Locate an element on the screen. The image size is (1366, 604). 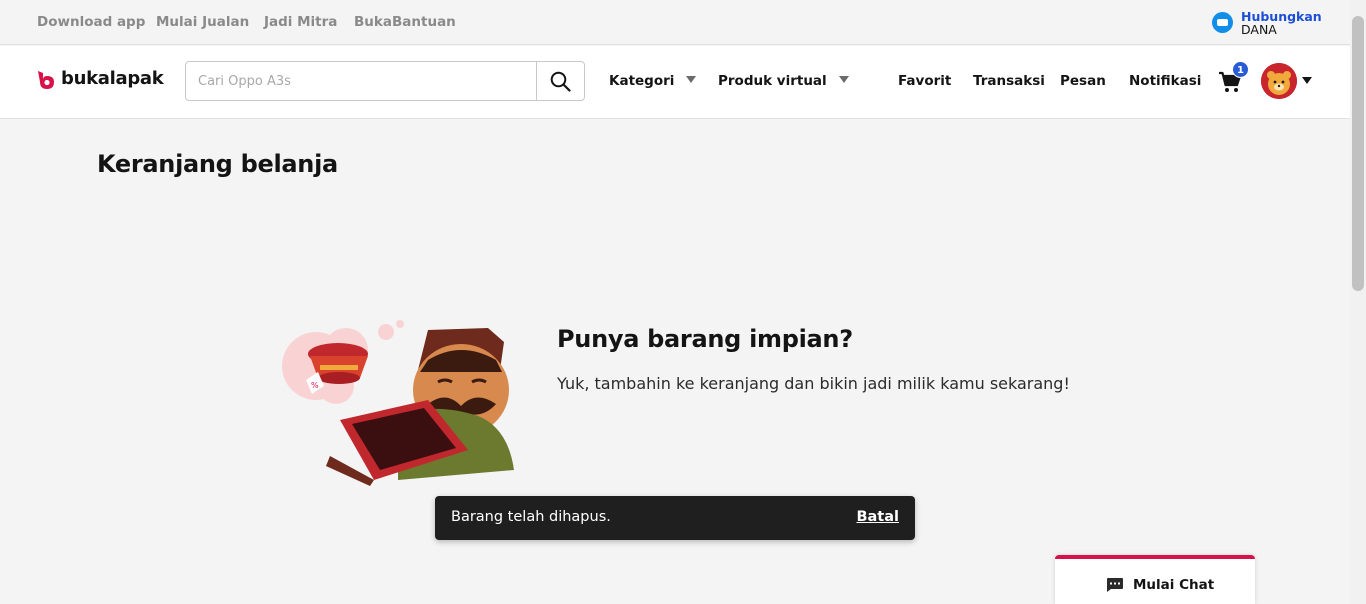
produk-virtual-dropdown: Produk virtual is located at coordinates (783, 81).